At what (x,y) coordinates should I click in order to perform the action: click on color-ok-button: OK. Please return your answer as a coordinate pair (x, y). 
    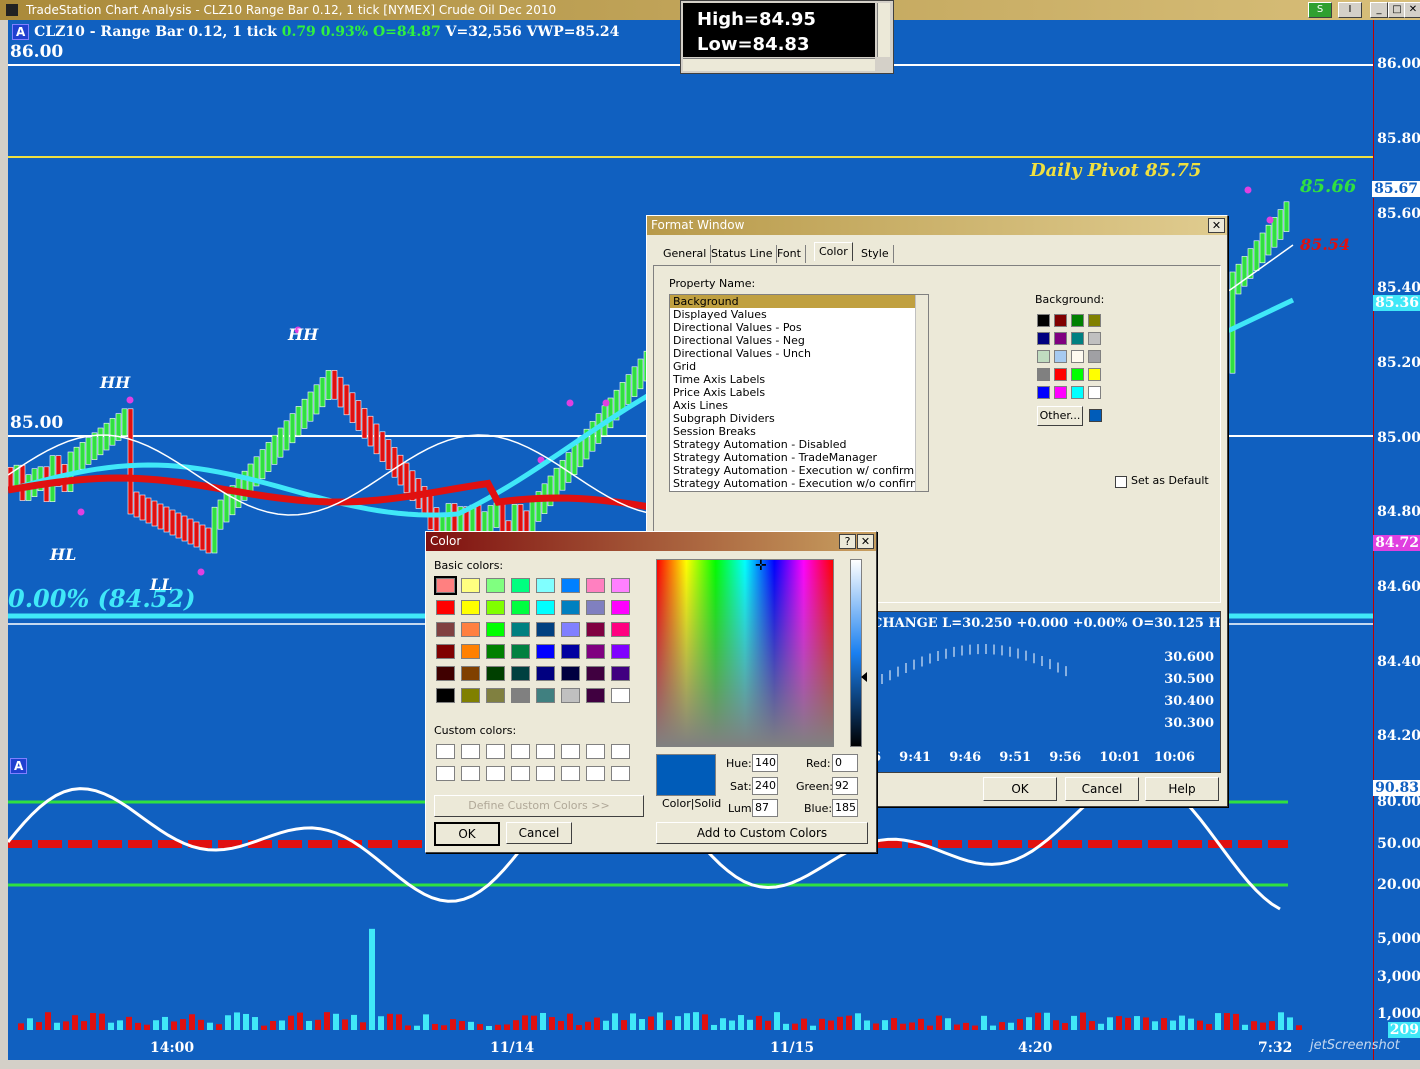
    Looking at the image, I should click on (467, 834).